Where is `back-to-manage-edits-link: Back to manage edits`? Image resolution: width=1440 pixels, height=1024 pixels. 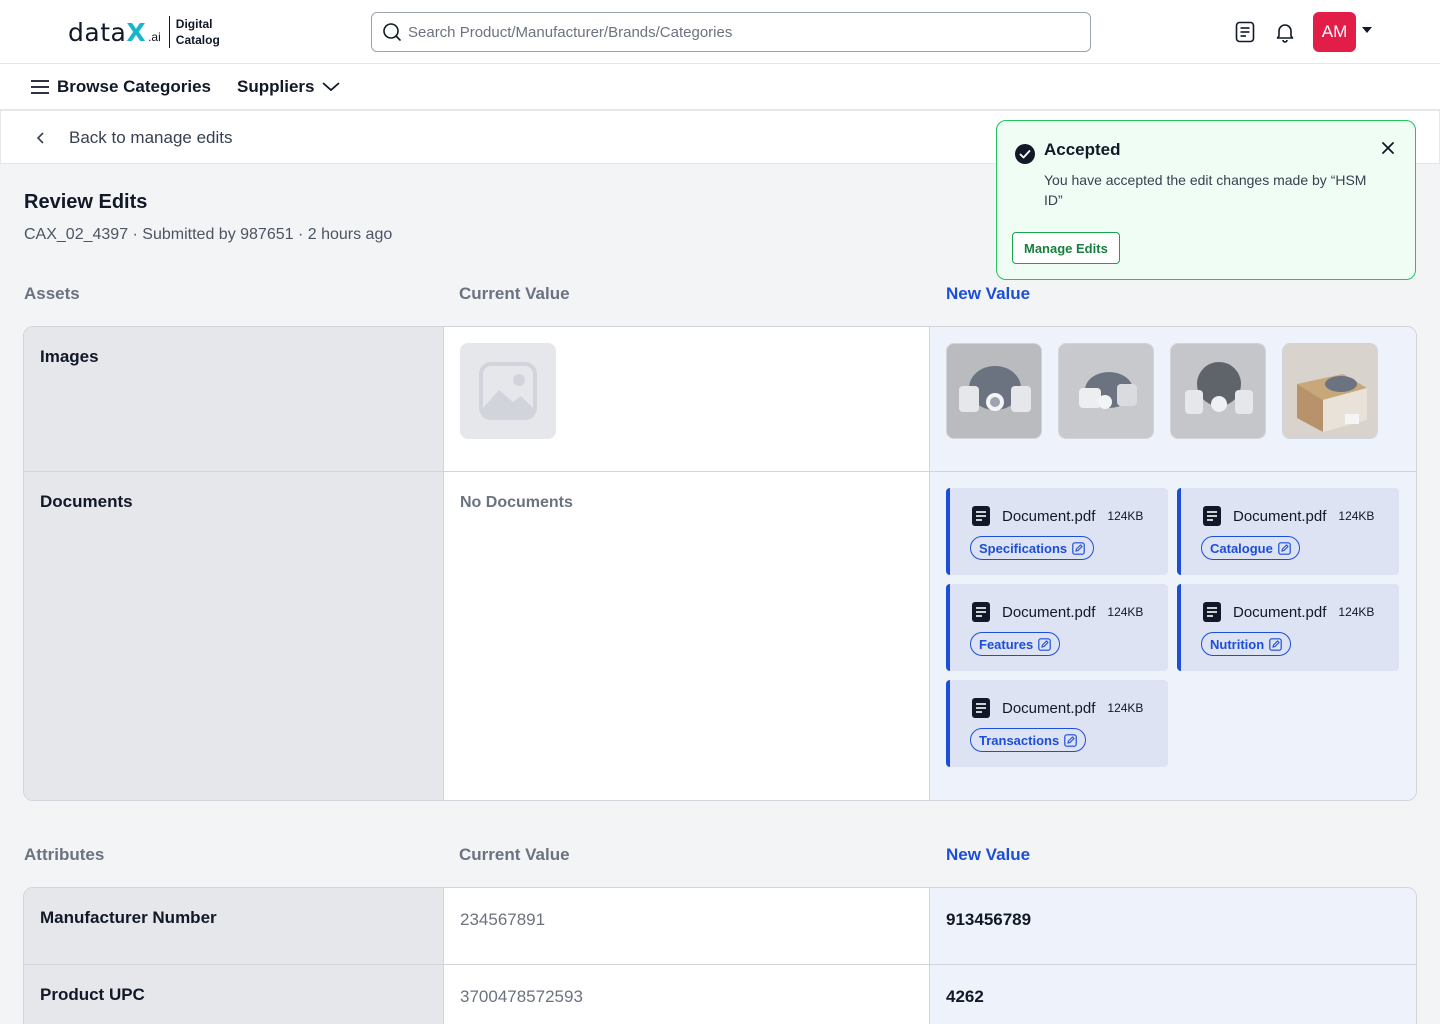 back-to-manage-edits-link: Back to manage edits is located at coordinates (150, 138).